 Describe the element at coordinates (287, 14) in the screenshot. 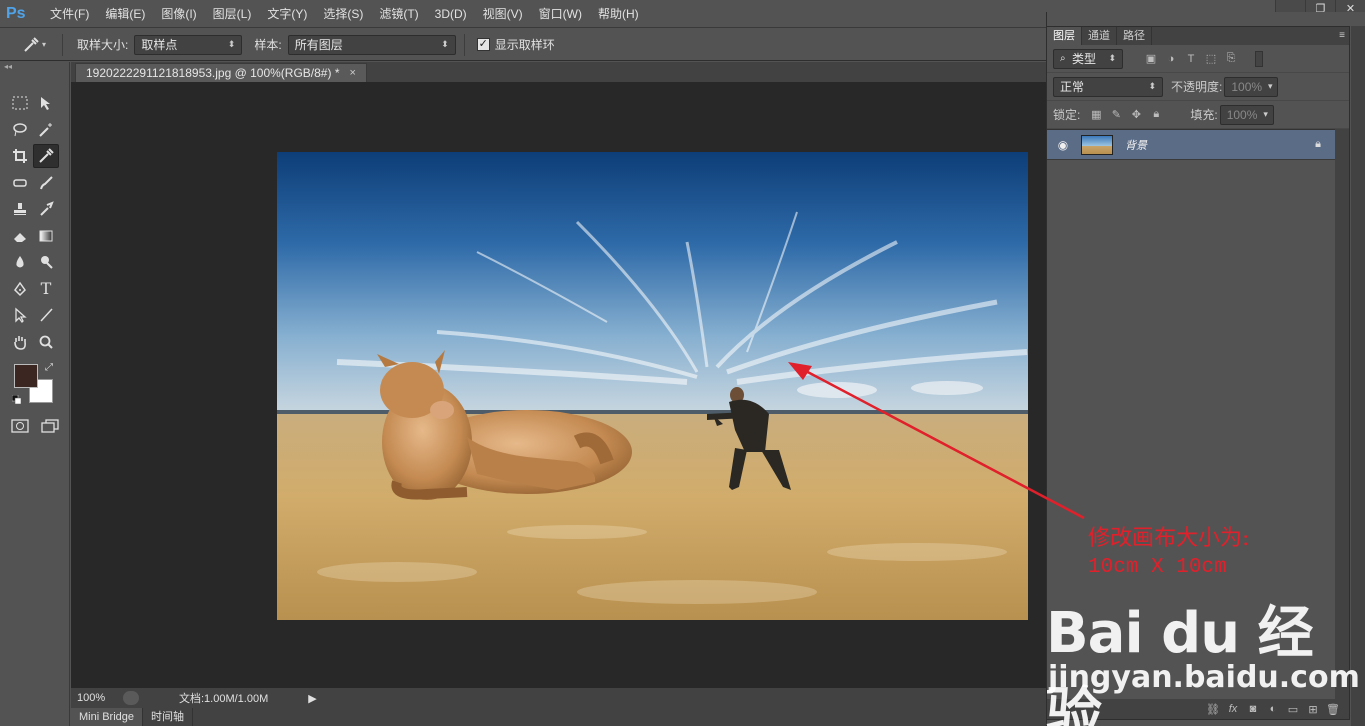

I see `menu-type: 文字(Y)` at that location.